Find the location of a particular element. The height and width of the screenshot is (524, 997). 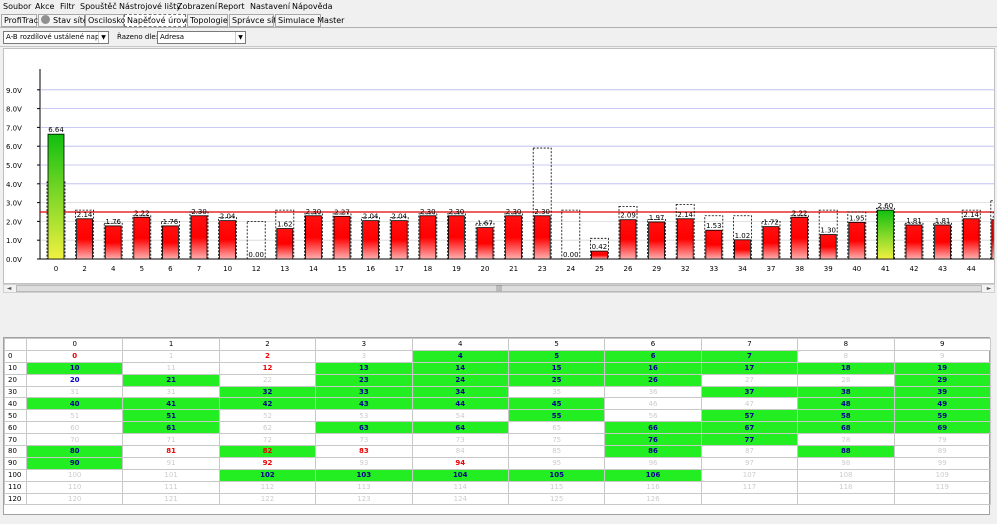

address-cell: 113 is located at coordinates (364, 487).